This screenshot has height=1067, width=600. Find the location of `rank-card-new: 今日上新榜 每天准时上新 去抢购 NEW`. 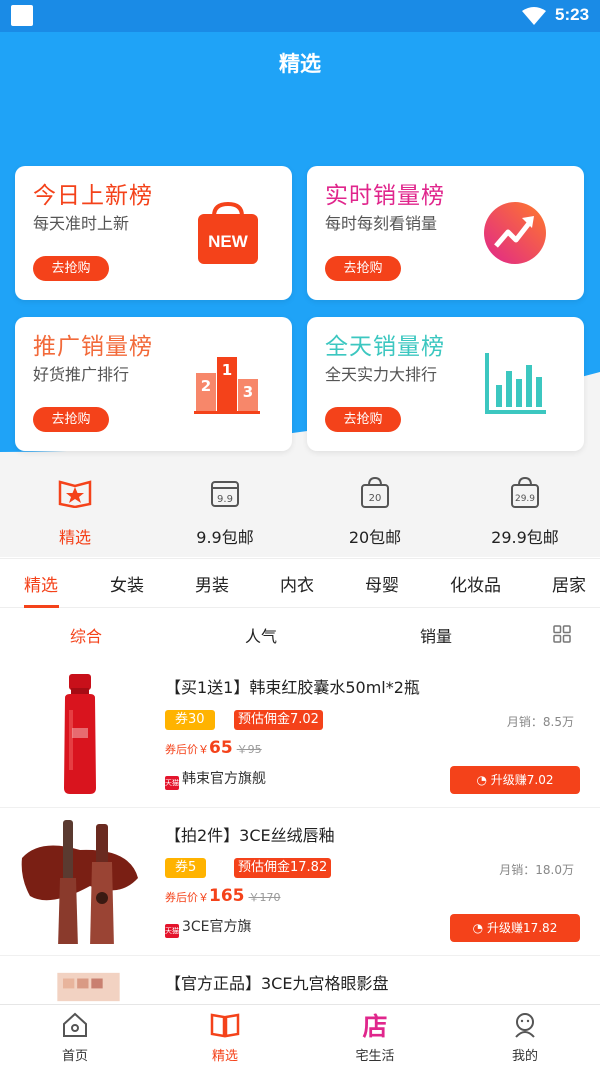

rank-card-new: 今日上新榜 每天准时上新 去抢购 NEW is located at coordinates (153, 233).